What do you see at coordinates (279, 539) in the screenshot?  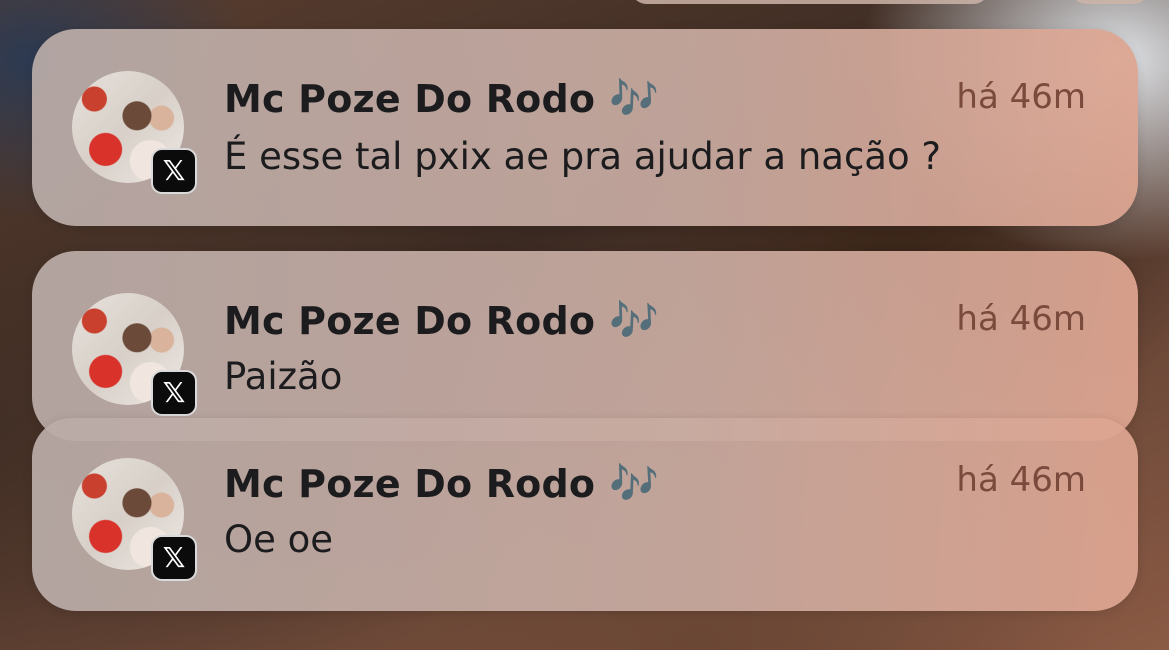 I see `notification-message: Oe oe` at bounding box center [279, 539].